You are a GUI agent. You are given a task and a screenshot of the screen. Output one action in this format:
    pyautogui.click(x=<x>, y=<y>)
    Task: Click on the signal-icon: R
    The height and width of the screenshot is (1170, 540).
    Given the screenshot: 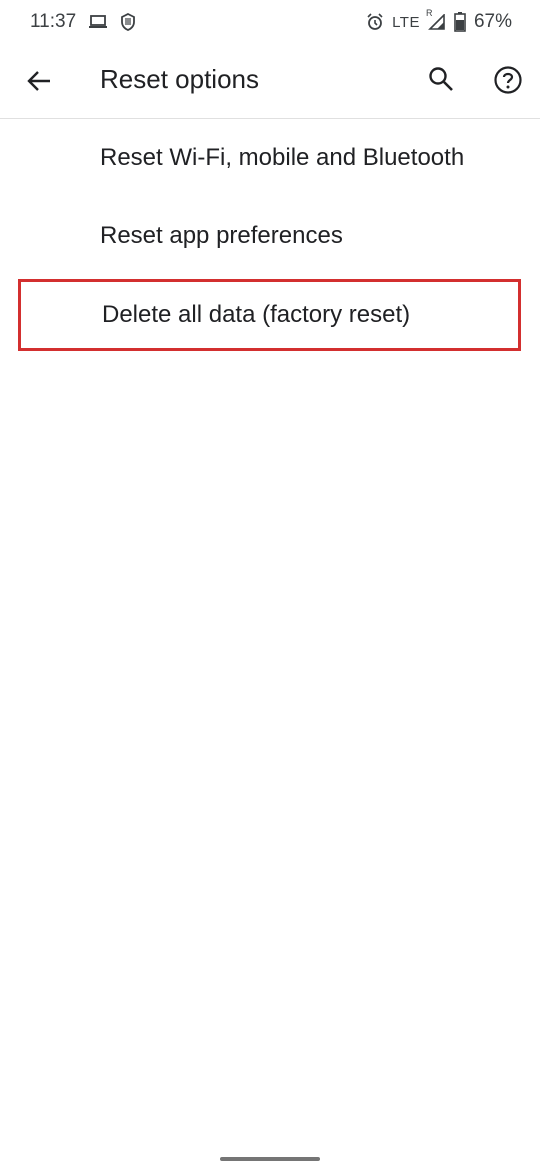 What is the action you would take?
    pyautogui.click(x=436, y=19)
    